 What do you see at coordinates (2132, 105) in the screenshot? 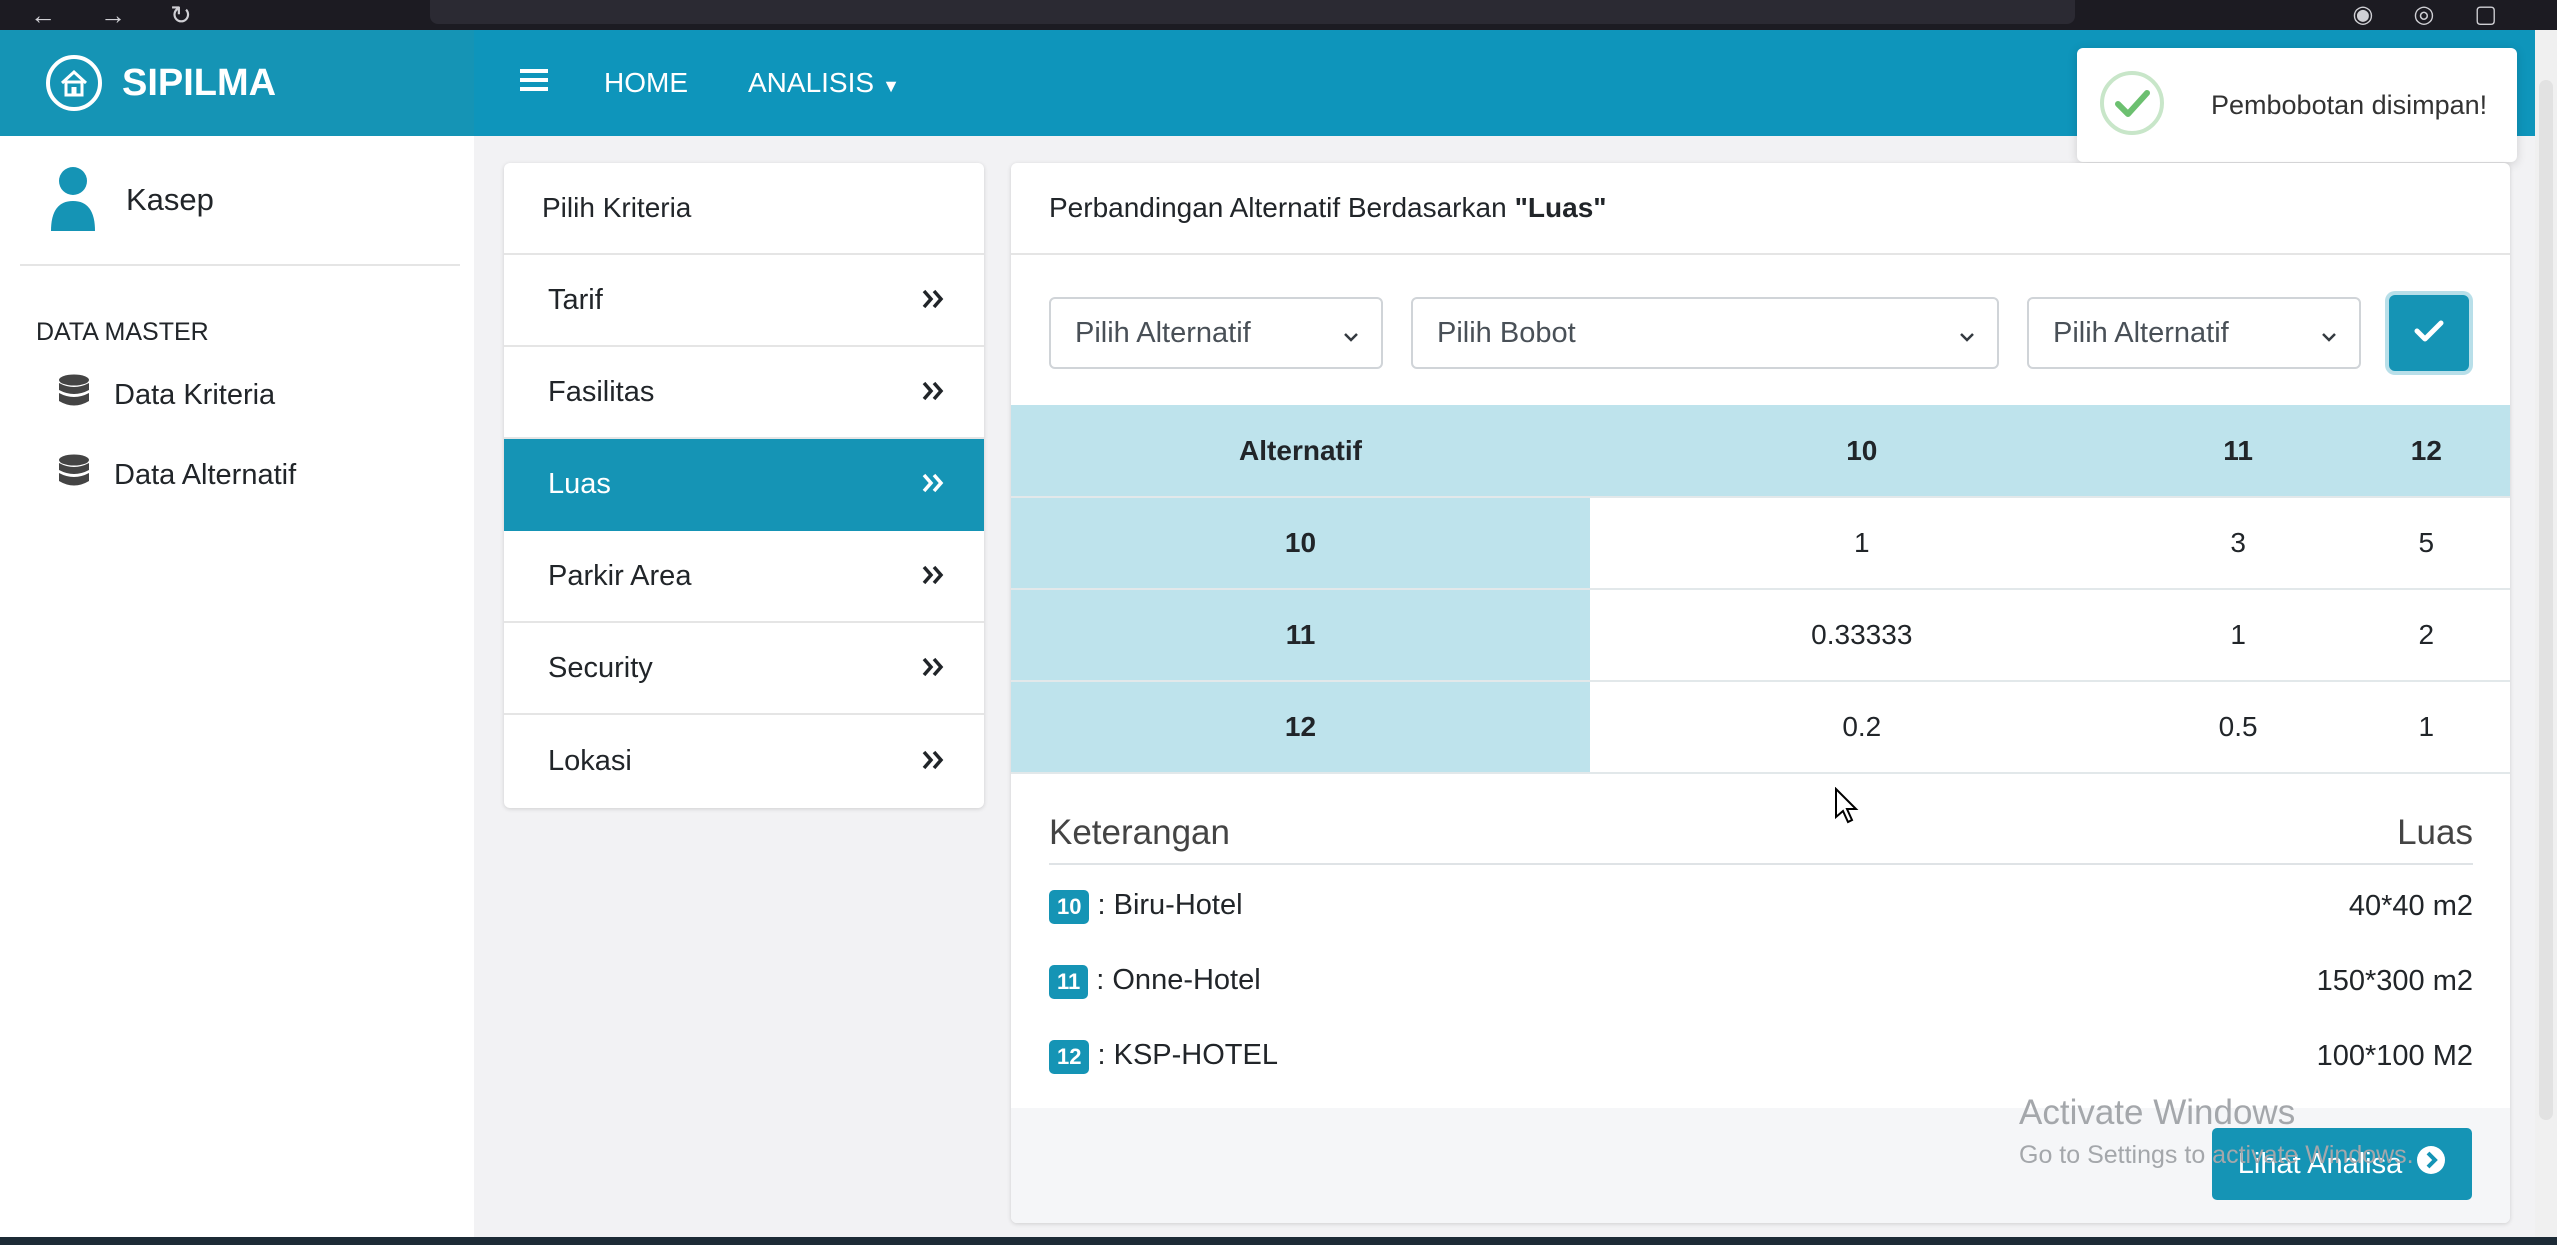
I see `success-check-icon` at bounding box center [2132, 105].